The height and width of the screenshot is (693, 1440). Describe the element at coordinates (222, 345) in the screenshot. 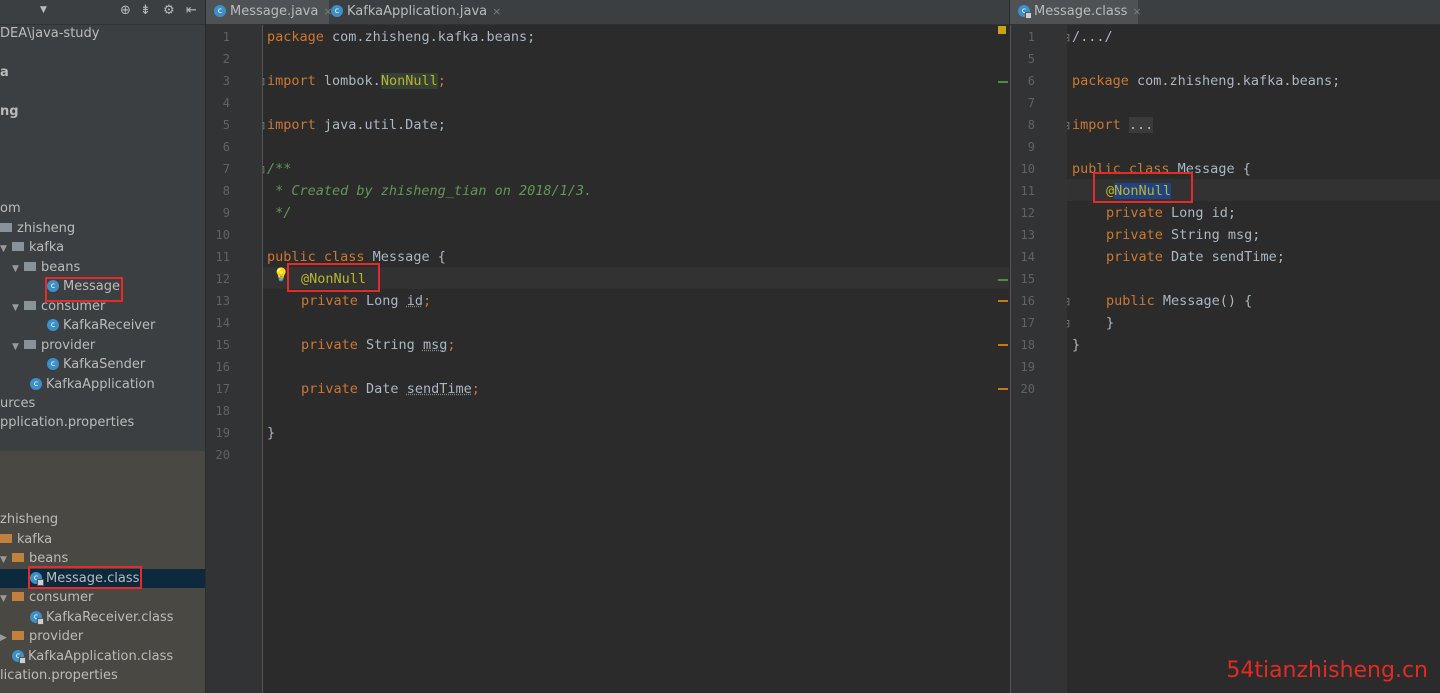

I see `line-number: 15` at that location.